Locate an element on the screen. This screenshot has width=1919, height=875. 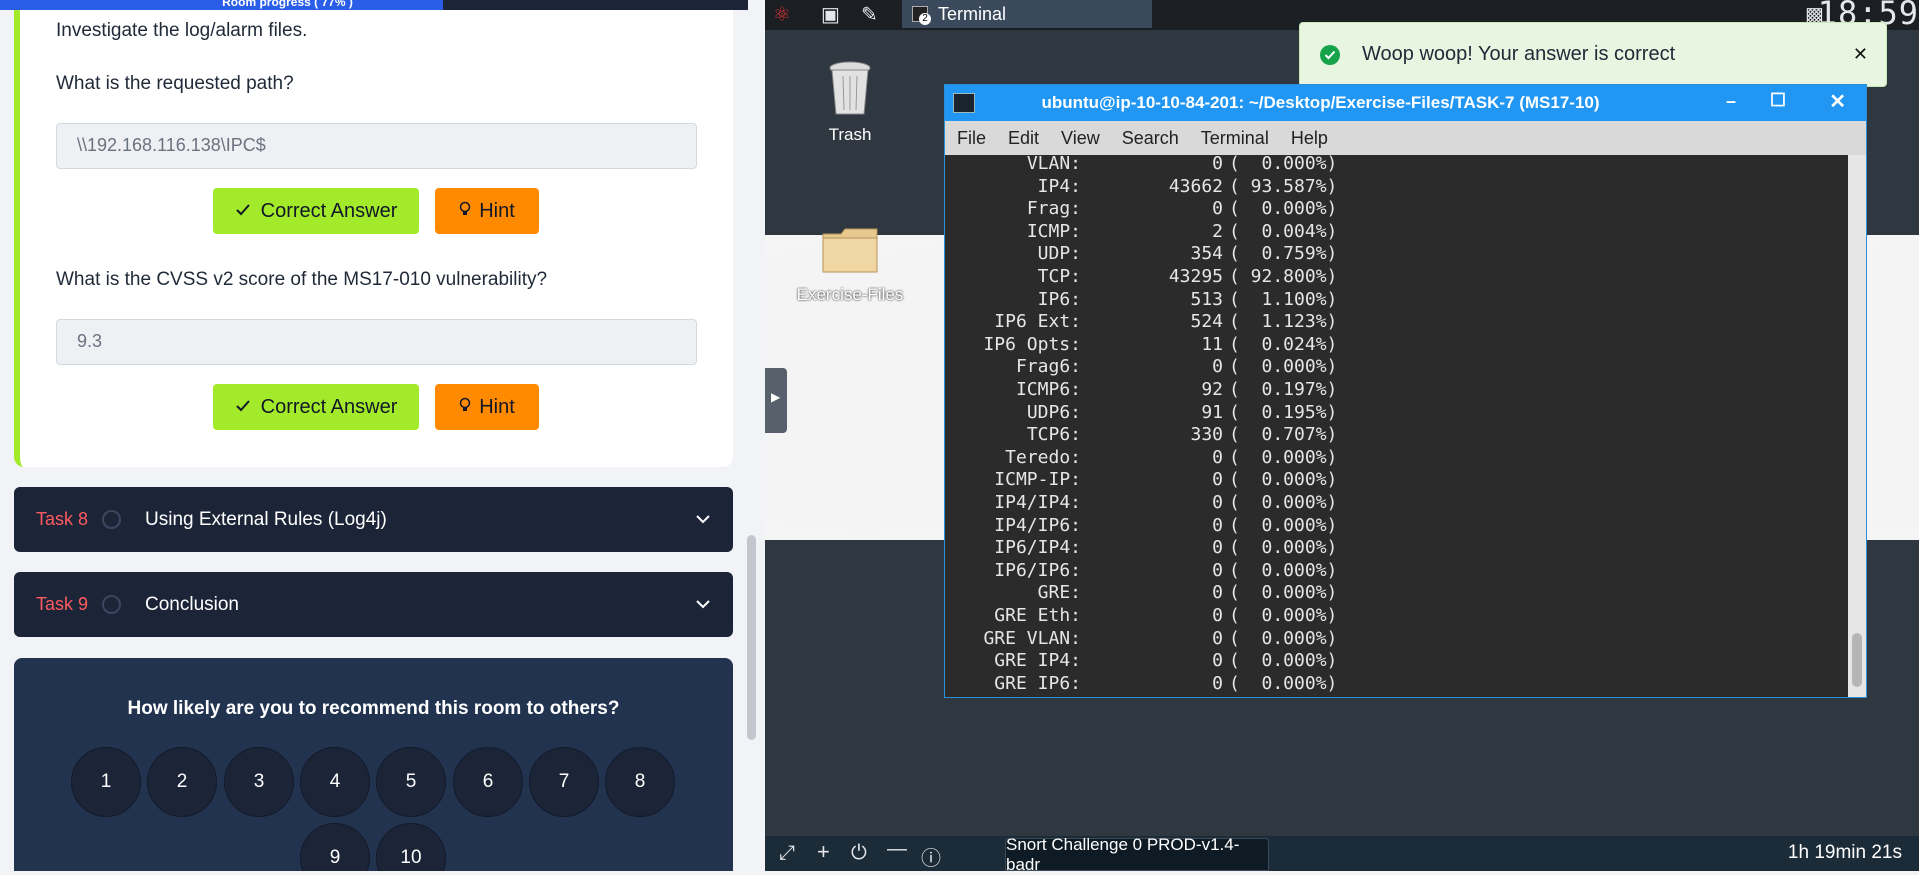
terminal-stat-row: VLAN: 0 ( 0.000%) is located at coordinates (1396, 165).